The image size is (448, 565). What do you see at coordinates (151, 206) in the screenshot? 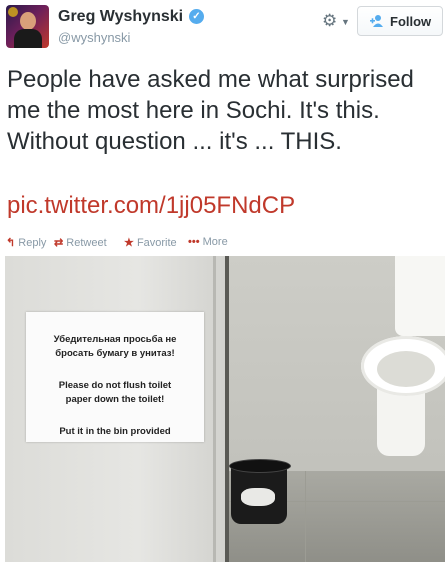
I see `tweet-media-link: pic.twitter.com/1jj05FNdCP` at bounding box center [151, 206].